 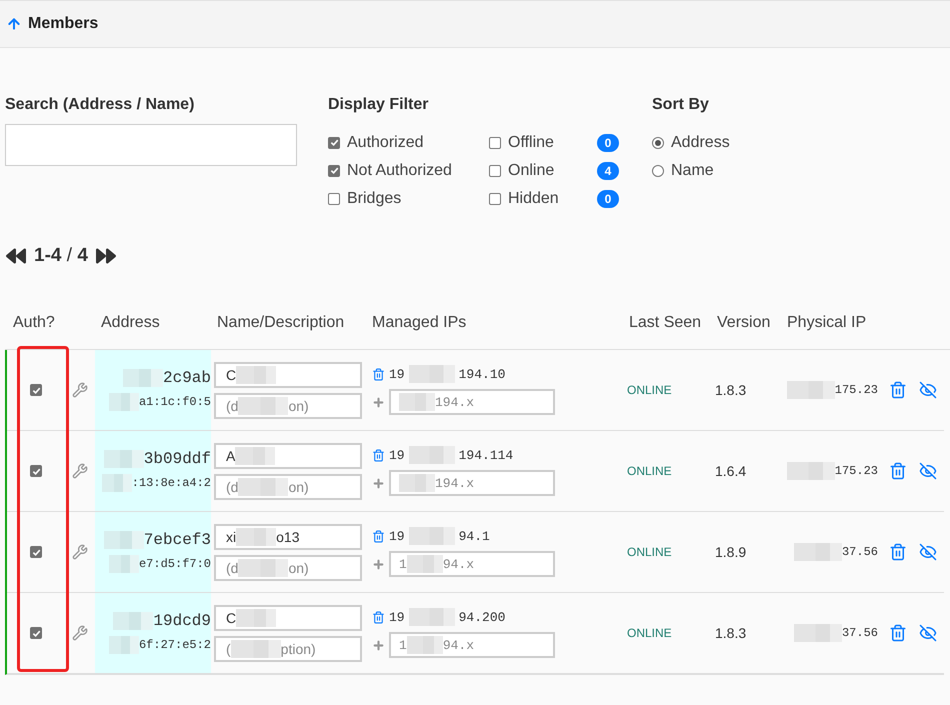 What do you see at coordinates (531, 143) in the screenshot?
I see `filter-label: Offline` at bounding box center [531, 143].